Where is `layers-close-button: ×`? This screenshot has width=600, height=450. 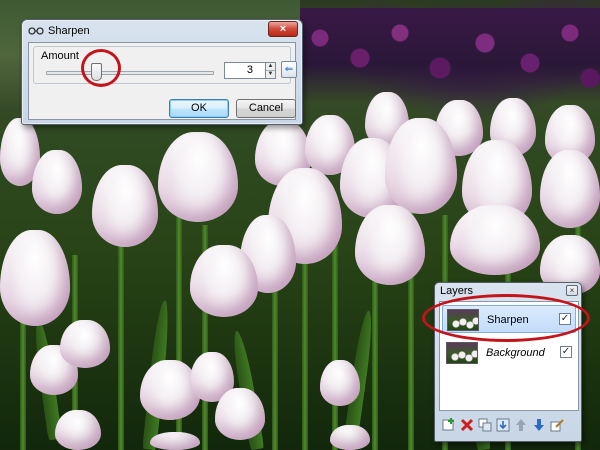 layers-close-button: × is located at coordinates (572, 290).